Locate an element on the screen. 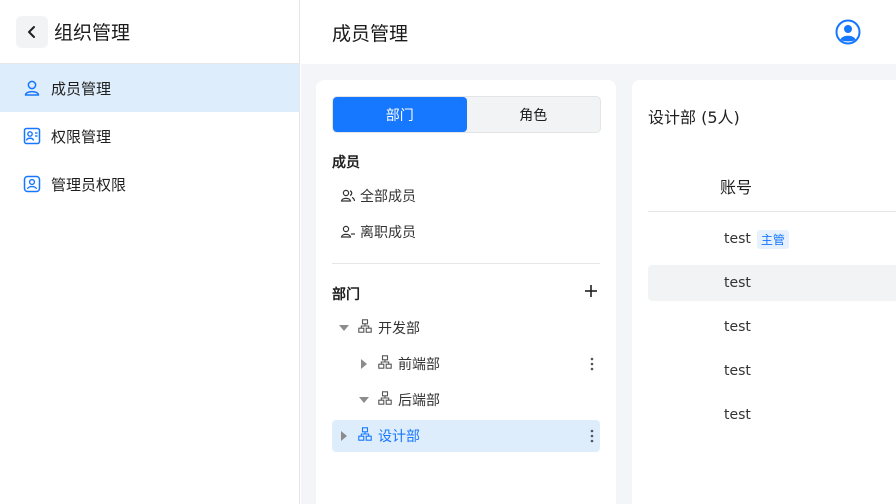 The width and height of the screenshot is (896, 504). left-members-item: 离职成员 is located at coordinates (378, 232).